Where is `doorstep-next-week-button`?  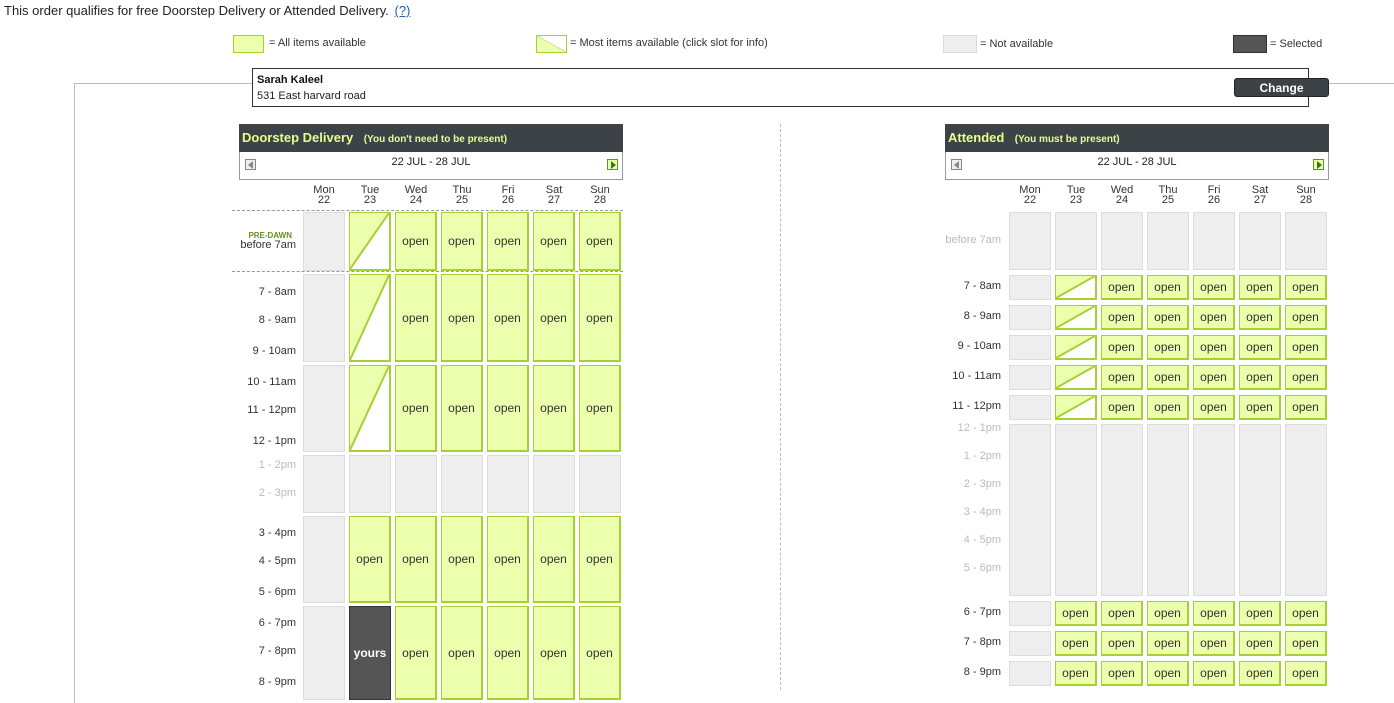 doorstep-next-week-button is located at coordinates (612, 164).